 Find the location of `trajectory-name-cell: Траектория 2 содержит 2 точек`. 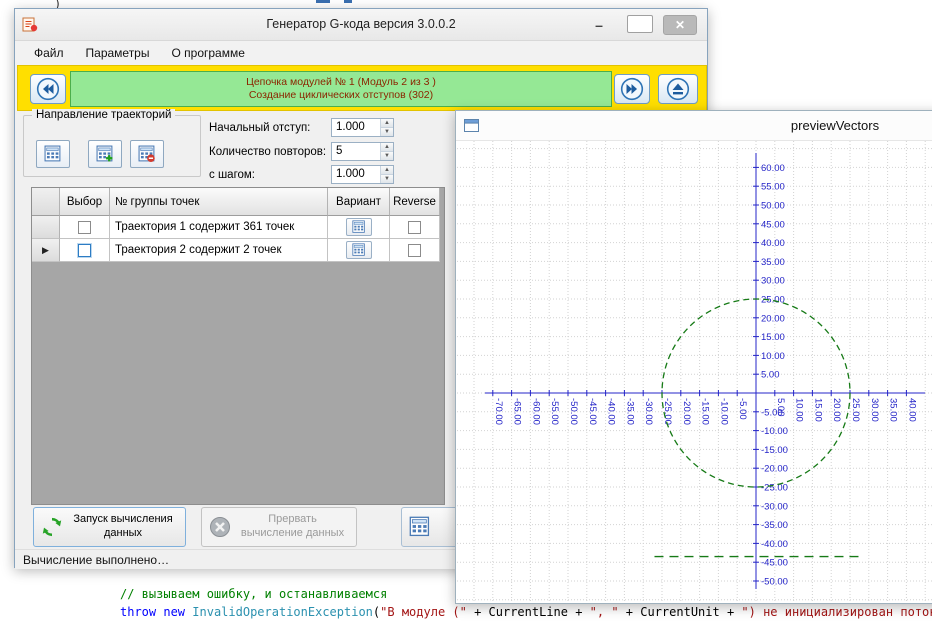

trajectory-name-cell: Траектория 2 содержит 2 точек is located at coordinates (219, 250).